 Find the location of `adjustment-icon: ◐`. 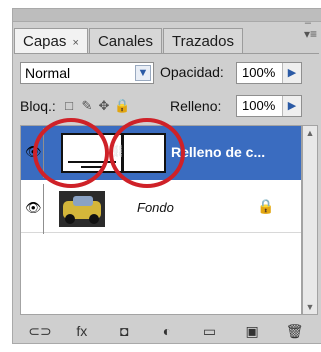

adjustment-icon: ◐ is located at coordinates (167, 331).